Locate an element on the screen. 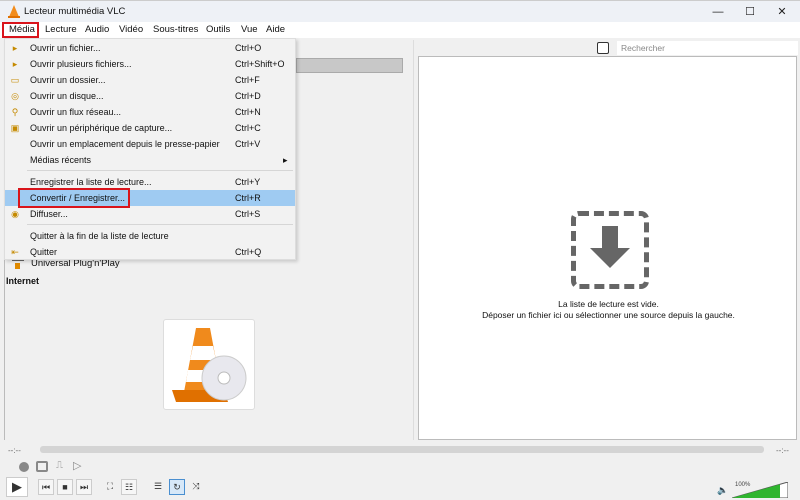 Image resolution: width=800 pixels, height=500 pixels. stop-button: ■ is located at coordinates (65, 487).